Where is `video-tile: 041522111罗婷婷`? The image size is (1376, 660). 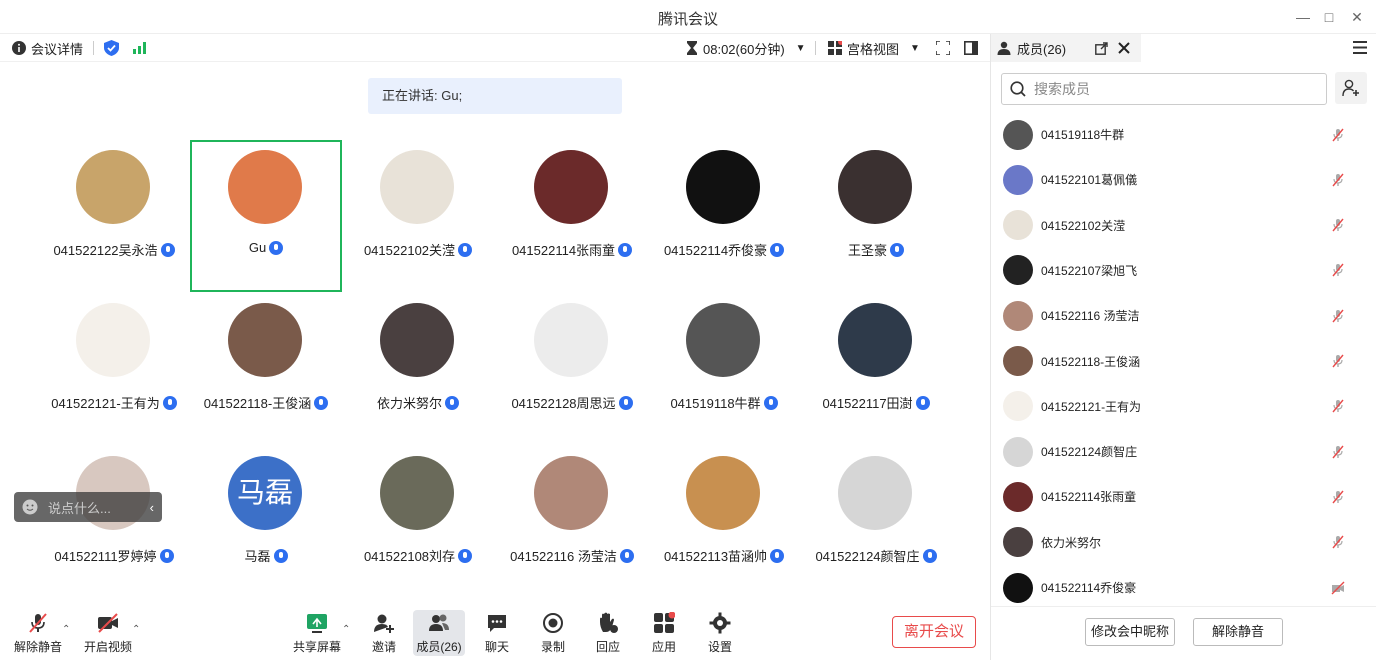 video-tile: 041522111罗婷婷 is located at coordinates (114, 522).